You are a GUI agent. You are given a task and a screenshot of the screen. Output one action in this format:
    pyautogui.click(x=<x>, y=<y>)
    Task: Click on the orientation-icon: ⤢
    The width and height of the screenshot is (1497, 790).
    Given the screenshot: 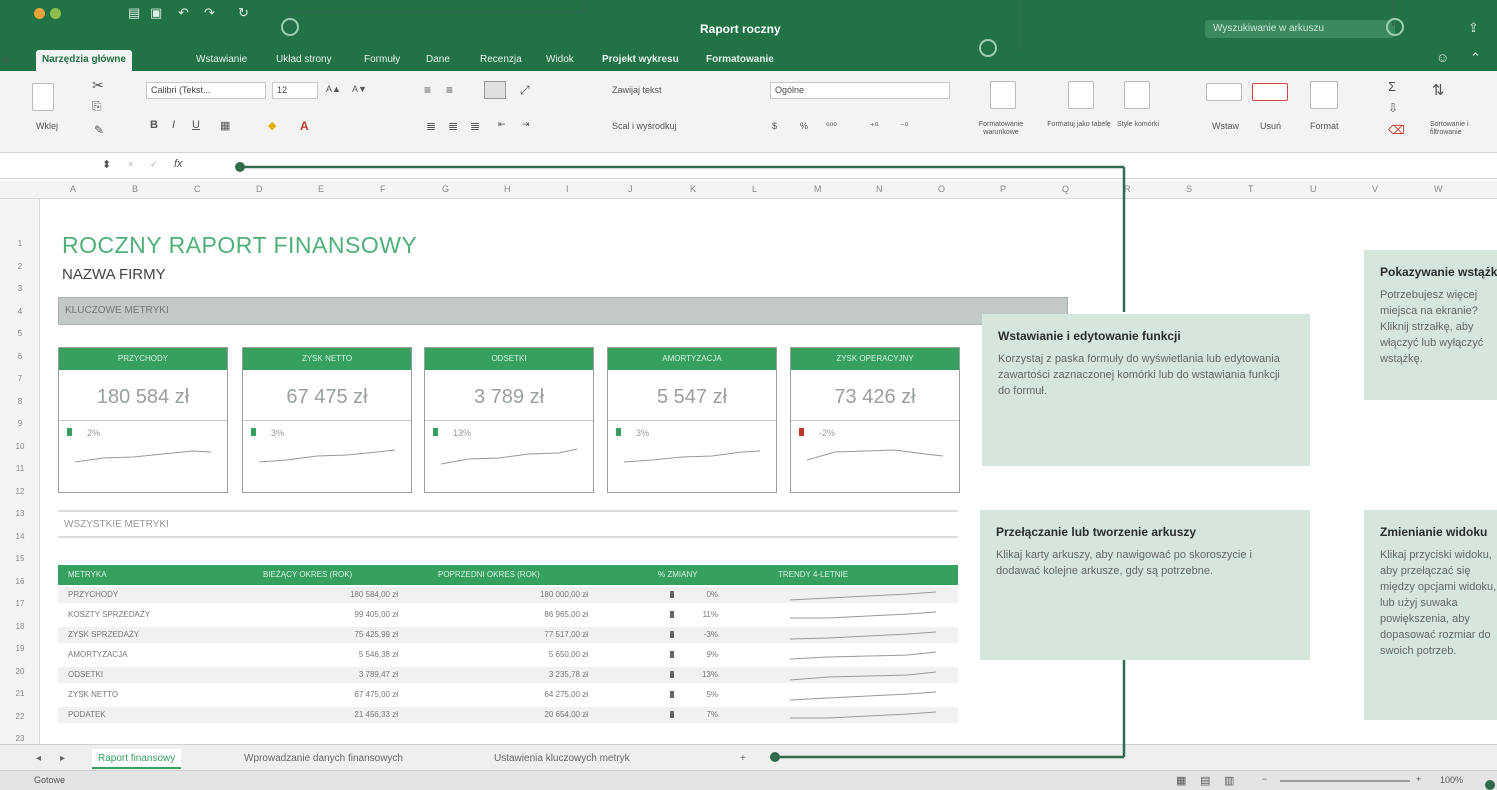 What is the action you would take?
    pyautogui.click(x=525, y=90)
    